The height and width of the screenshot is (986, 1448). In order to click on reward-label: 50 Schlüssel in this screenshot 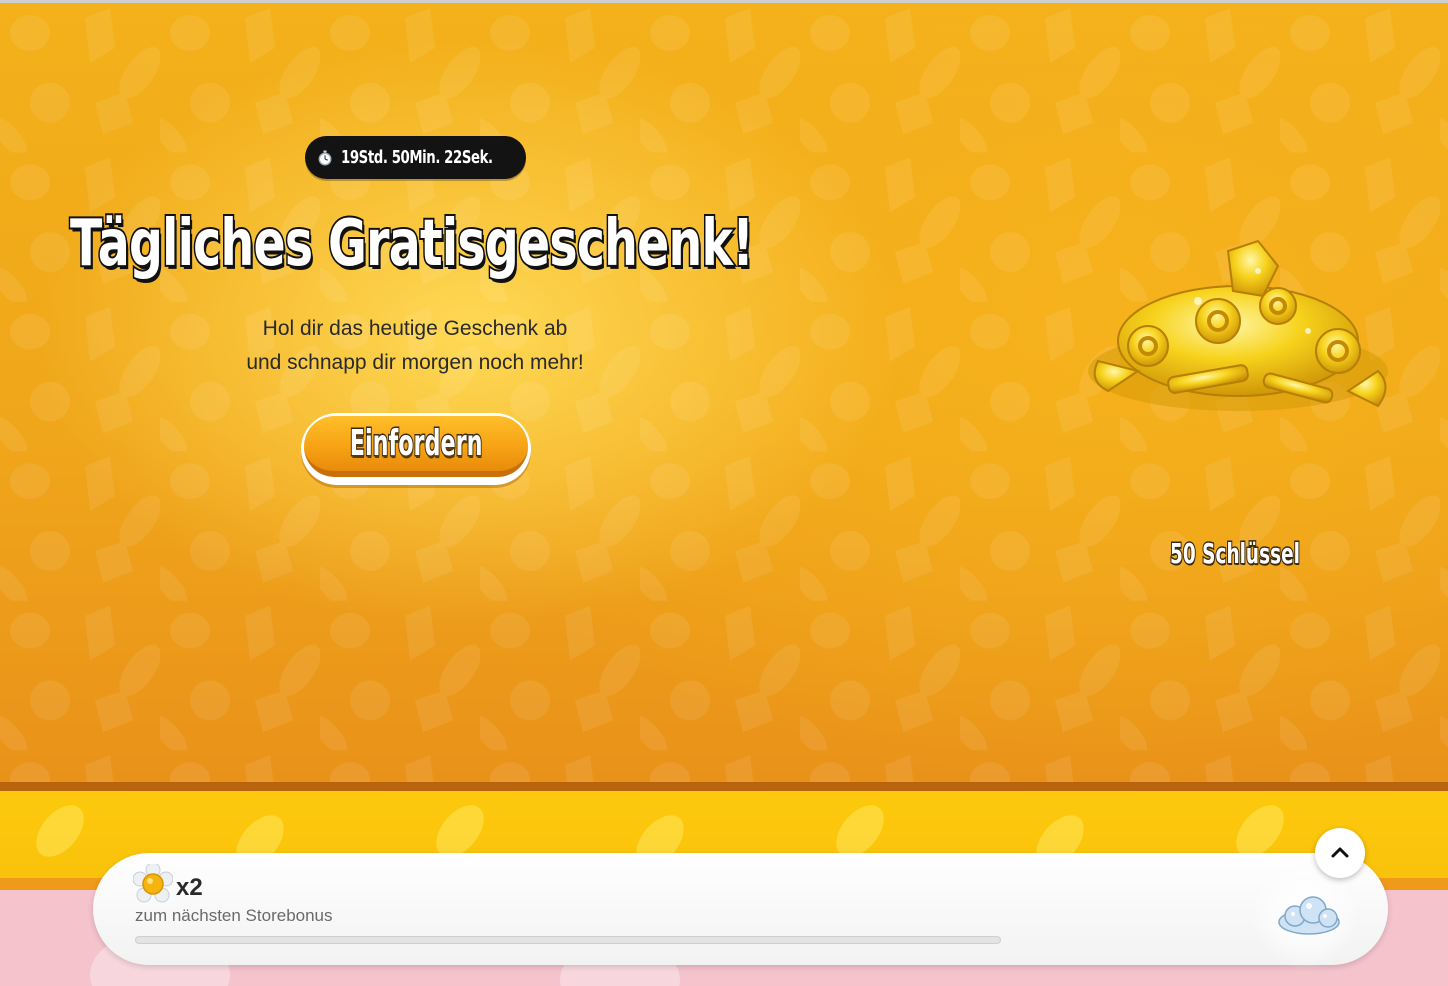, I will do `click(1235, 554)`.